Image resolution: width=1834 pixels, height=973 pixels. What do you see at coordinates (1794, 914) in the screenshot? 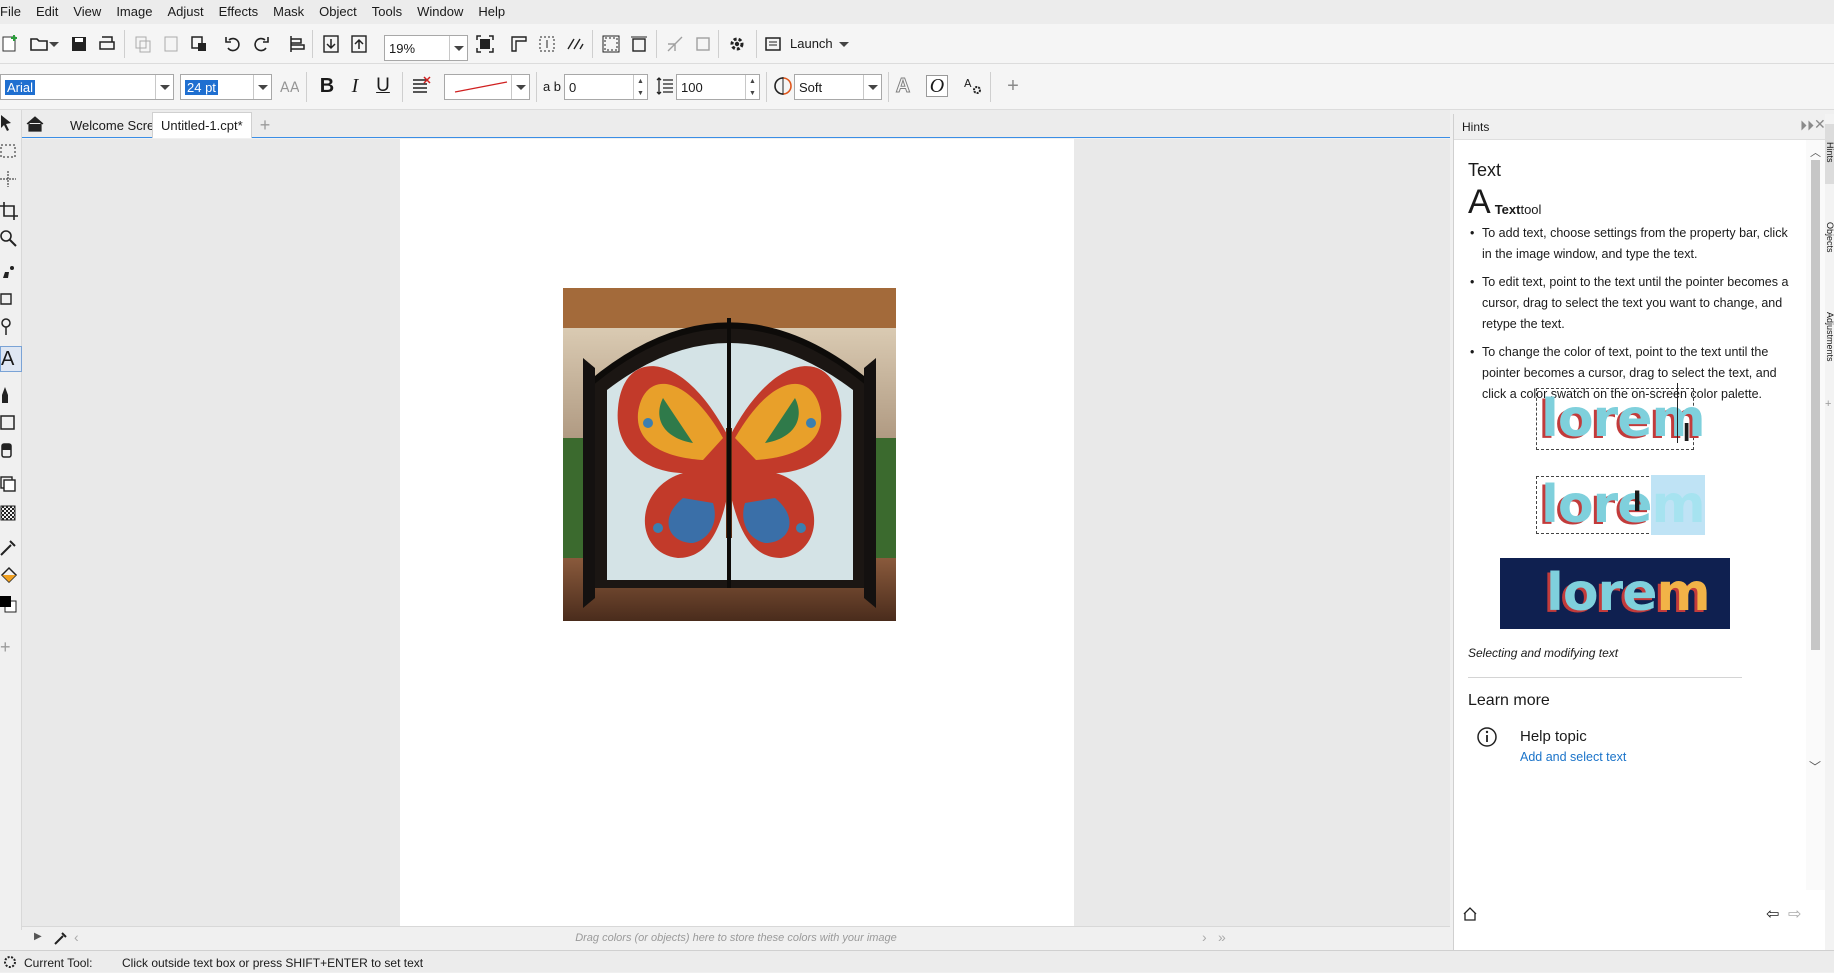
I see `forward-arrow-icon: ⇨` at bounding box center [1794, 914].